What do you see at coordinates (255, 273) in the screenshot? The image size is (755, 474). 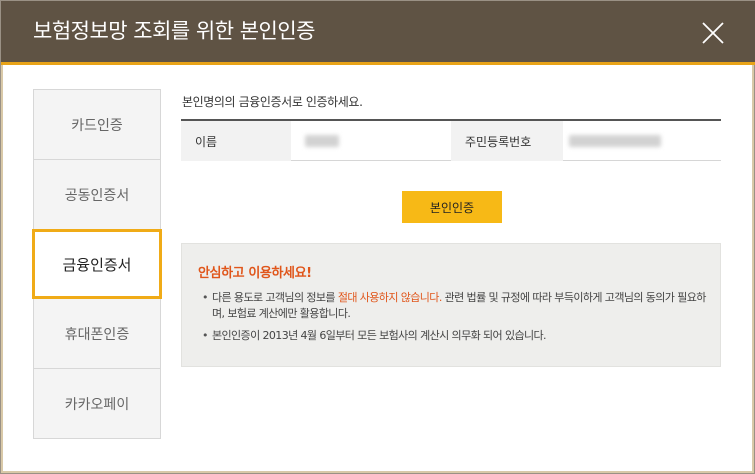 I see `notice-title: 안심하고 이용하세요!` at bounding box center [255, 273].